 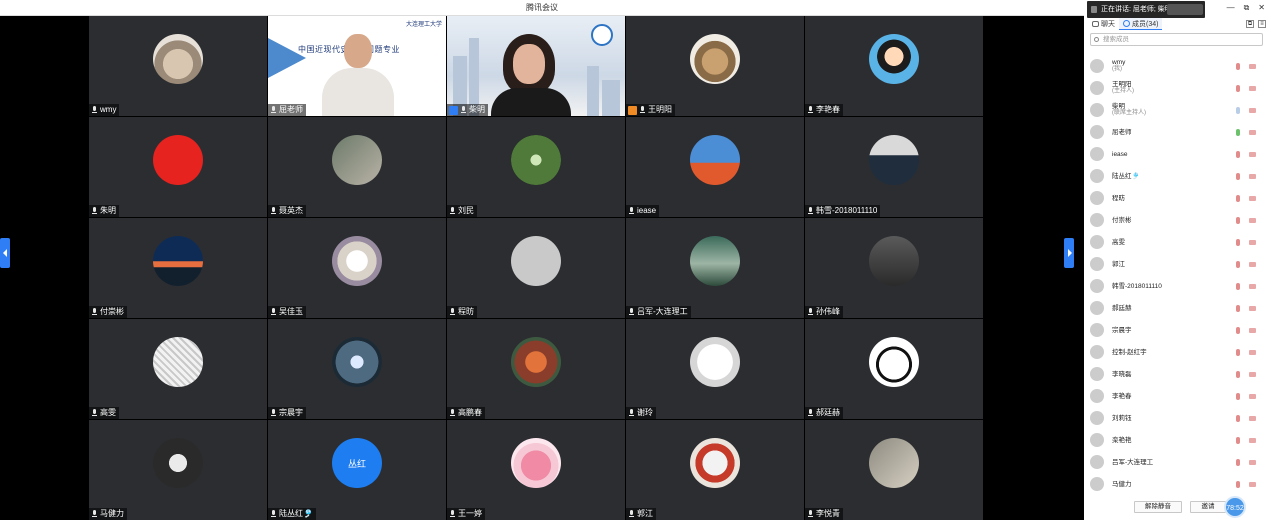 I want to click on video-tile: 丛红 陆丛红🎐, so click(x=357, y=470).